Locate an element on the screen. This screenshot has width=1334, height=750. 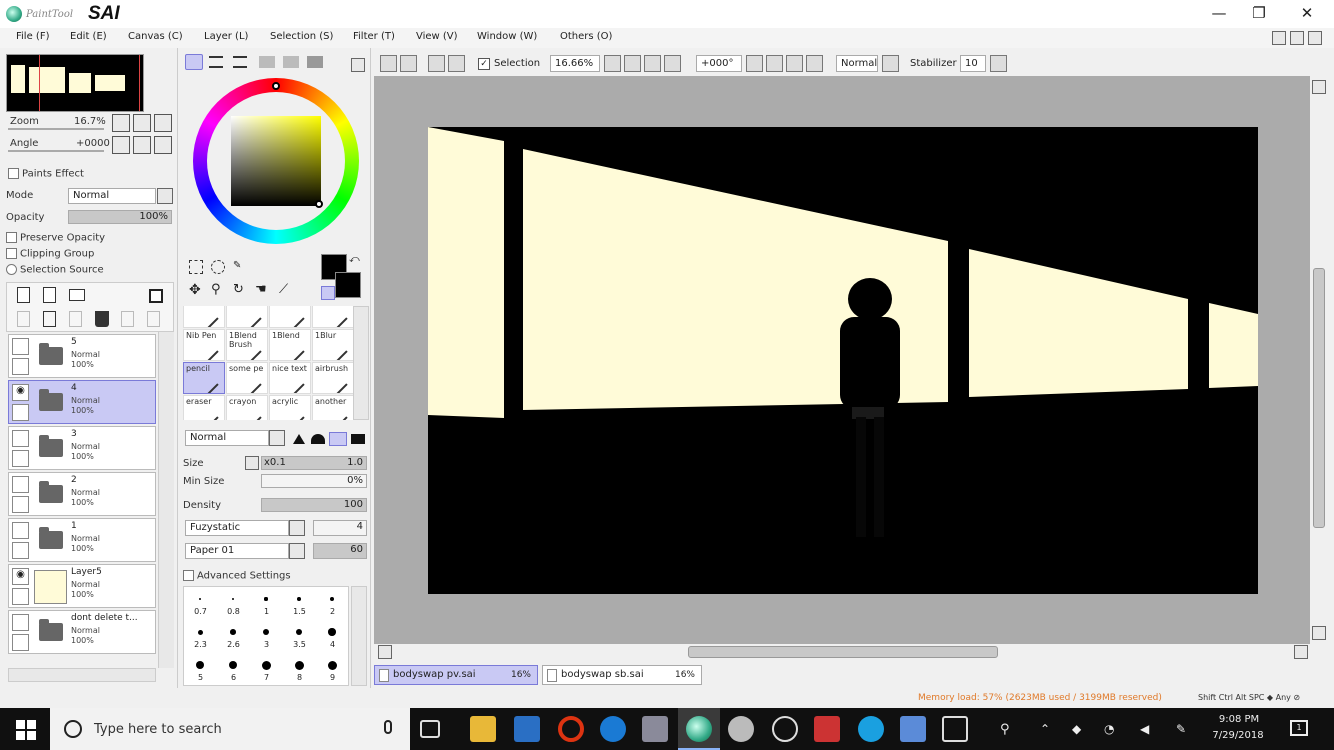
layer-row: 3 Normal 100% is located at coordinates (82, 448).